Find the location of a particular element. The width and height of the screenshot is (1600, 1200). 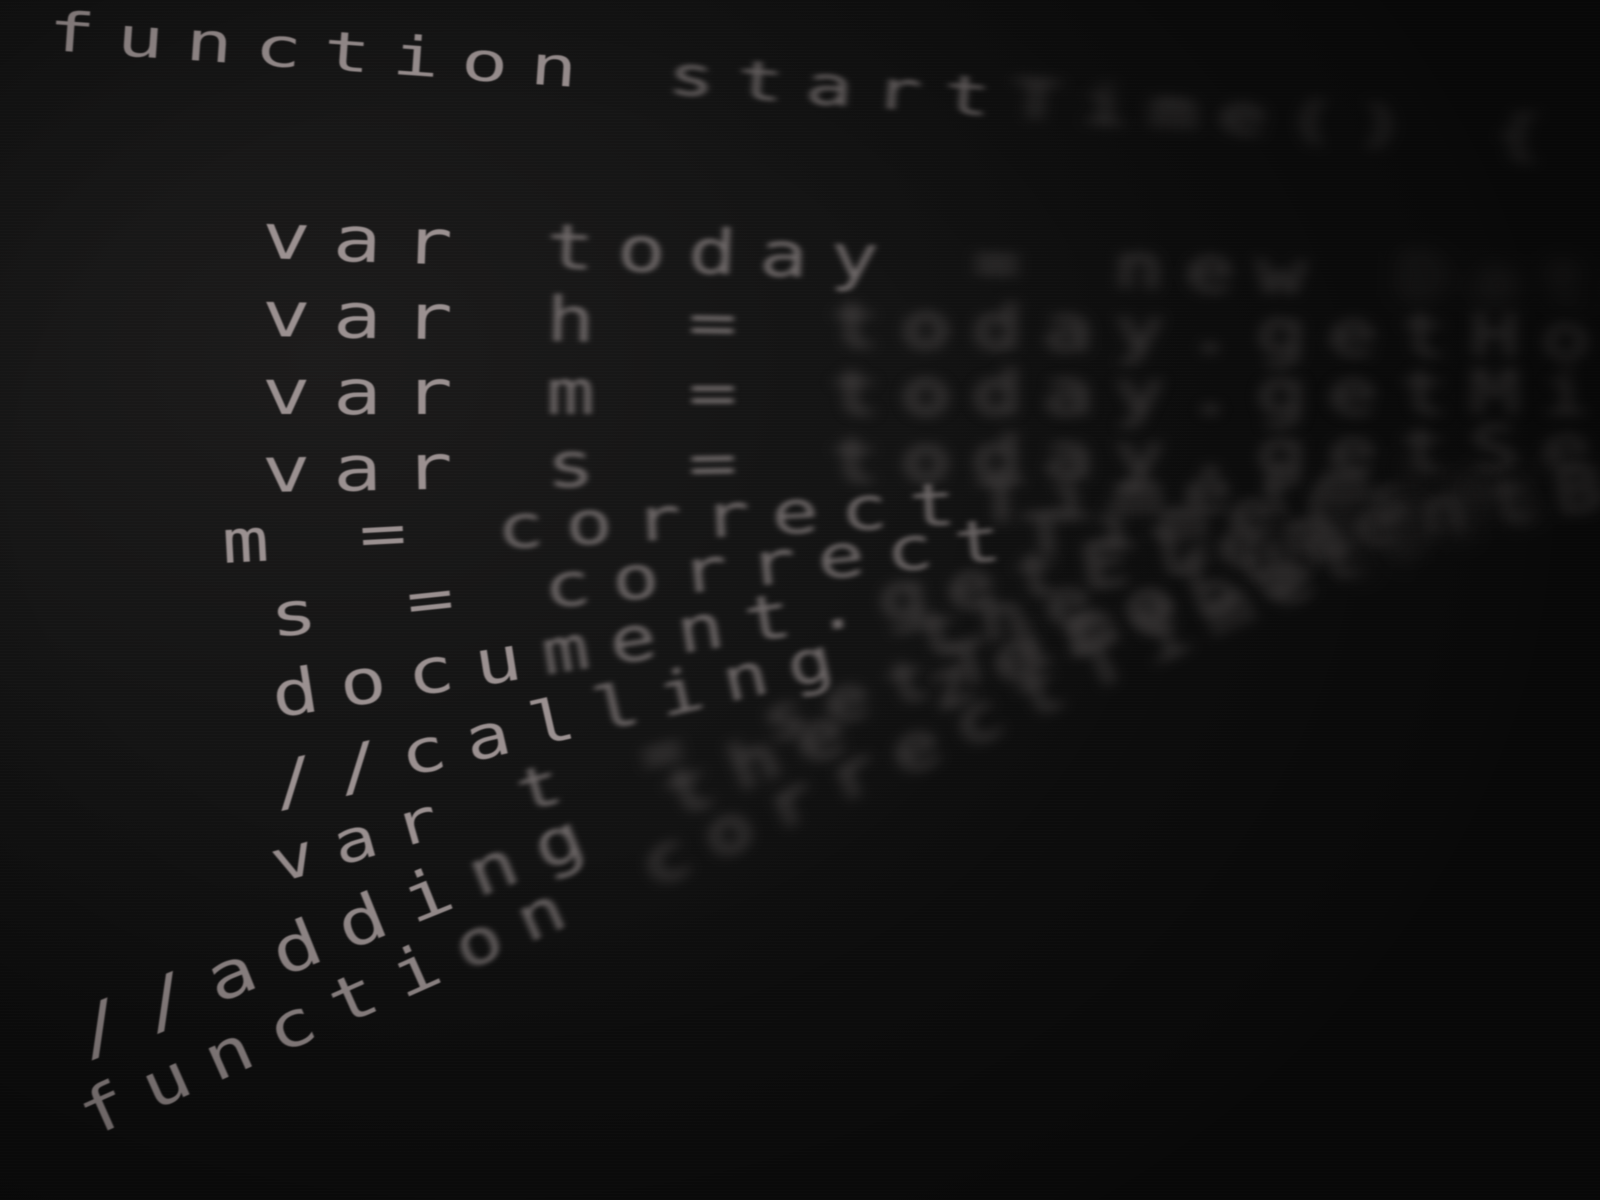

code-segment-soft: start is located at coordinates (805, 84).